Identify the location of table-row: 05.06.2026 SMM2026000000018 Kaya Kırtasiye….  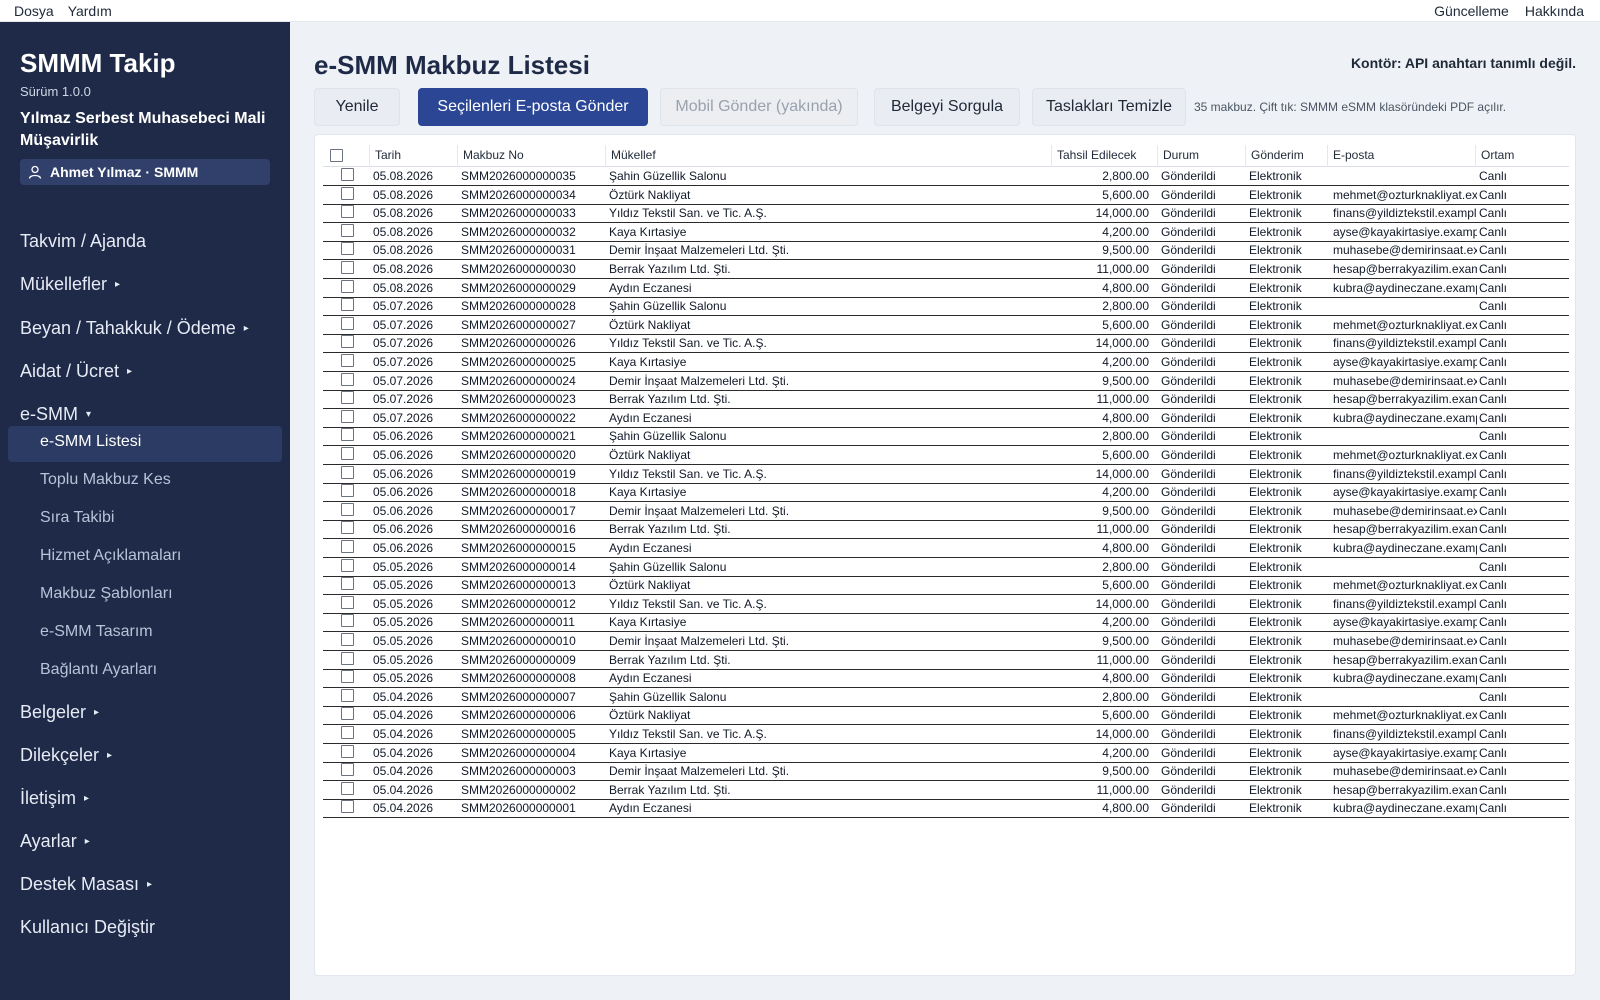
(946, 493).